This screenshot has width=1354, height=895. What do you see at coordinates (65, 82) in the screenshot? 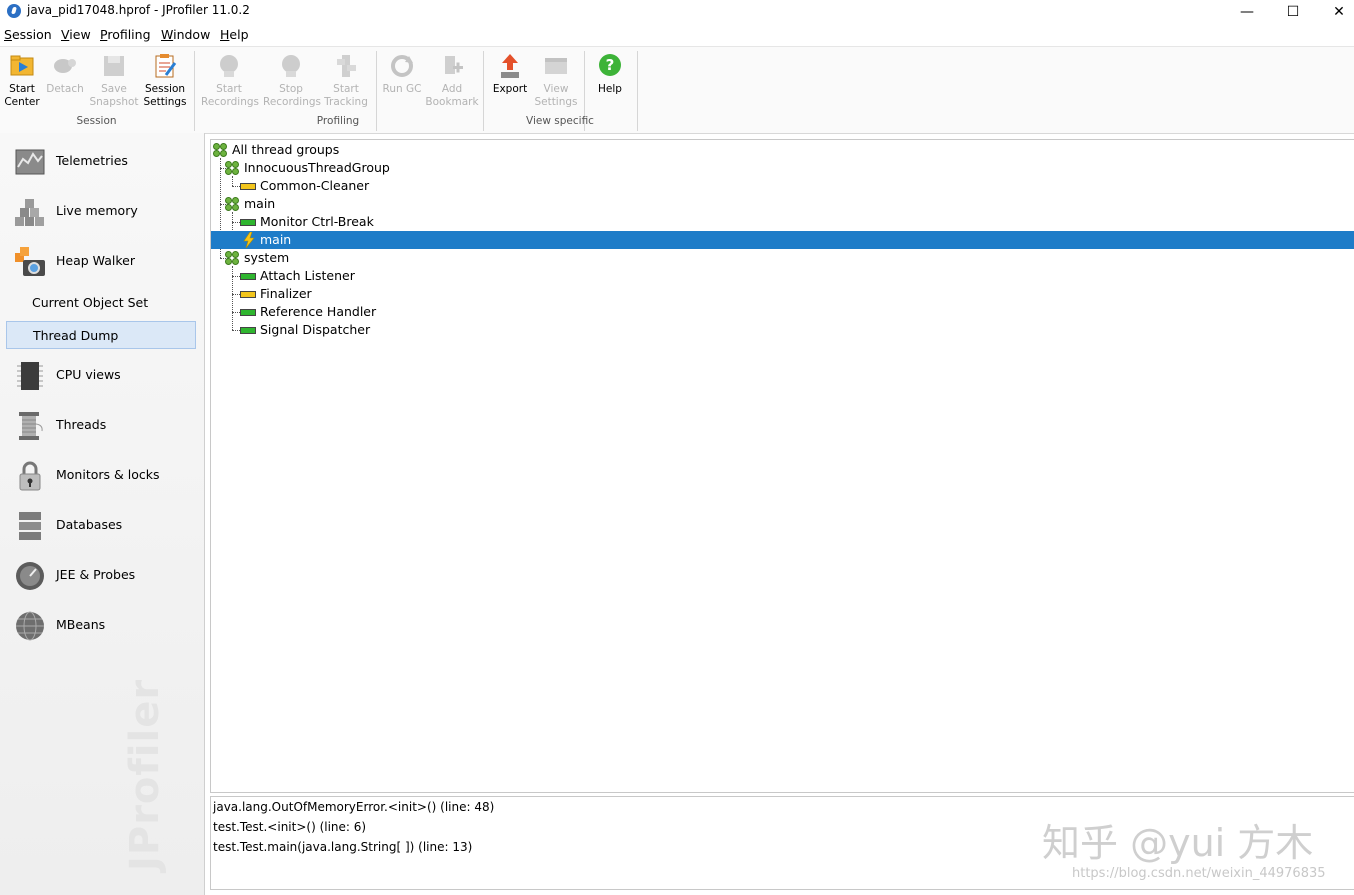
I see `detach-button: Detach` at bounding box center [65, 82].